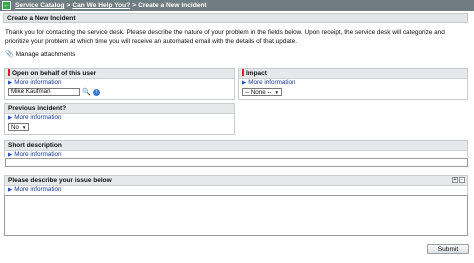 The image size is (474, 263). What do you see at coordinates (45, 54) in the screenshot?
I see `attachments-label: Manage attachments` at bounding box center [45, 54].